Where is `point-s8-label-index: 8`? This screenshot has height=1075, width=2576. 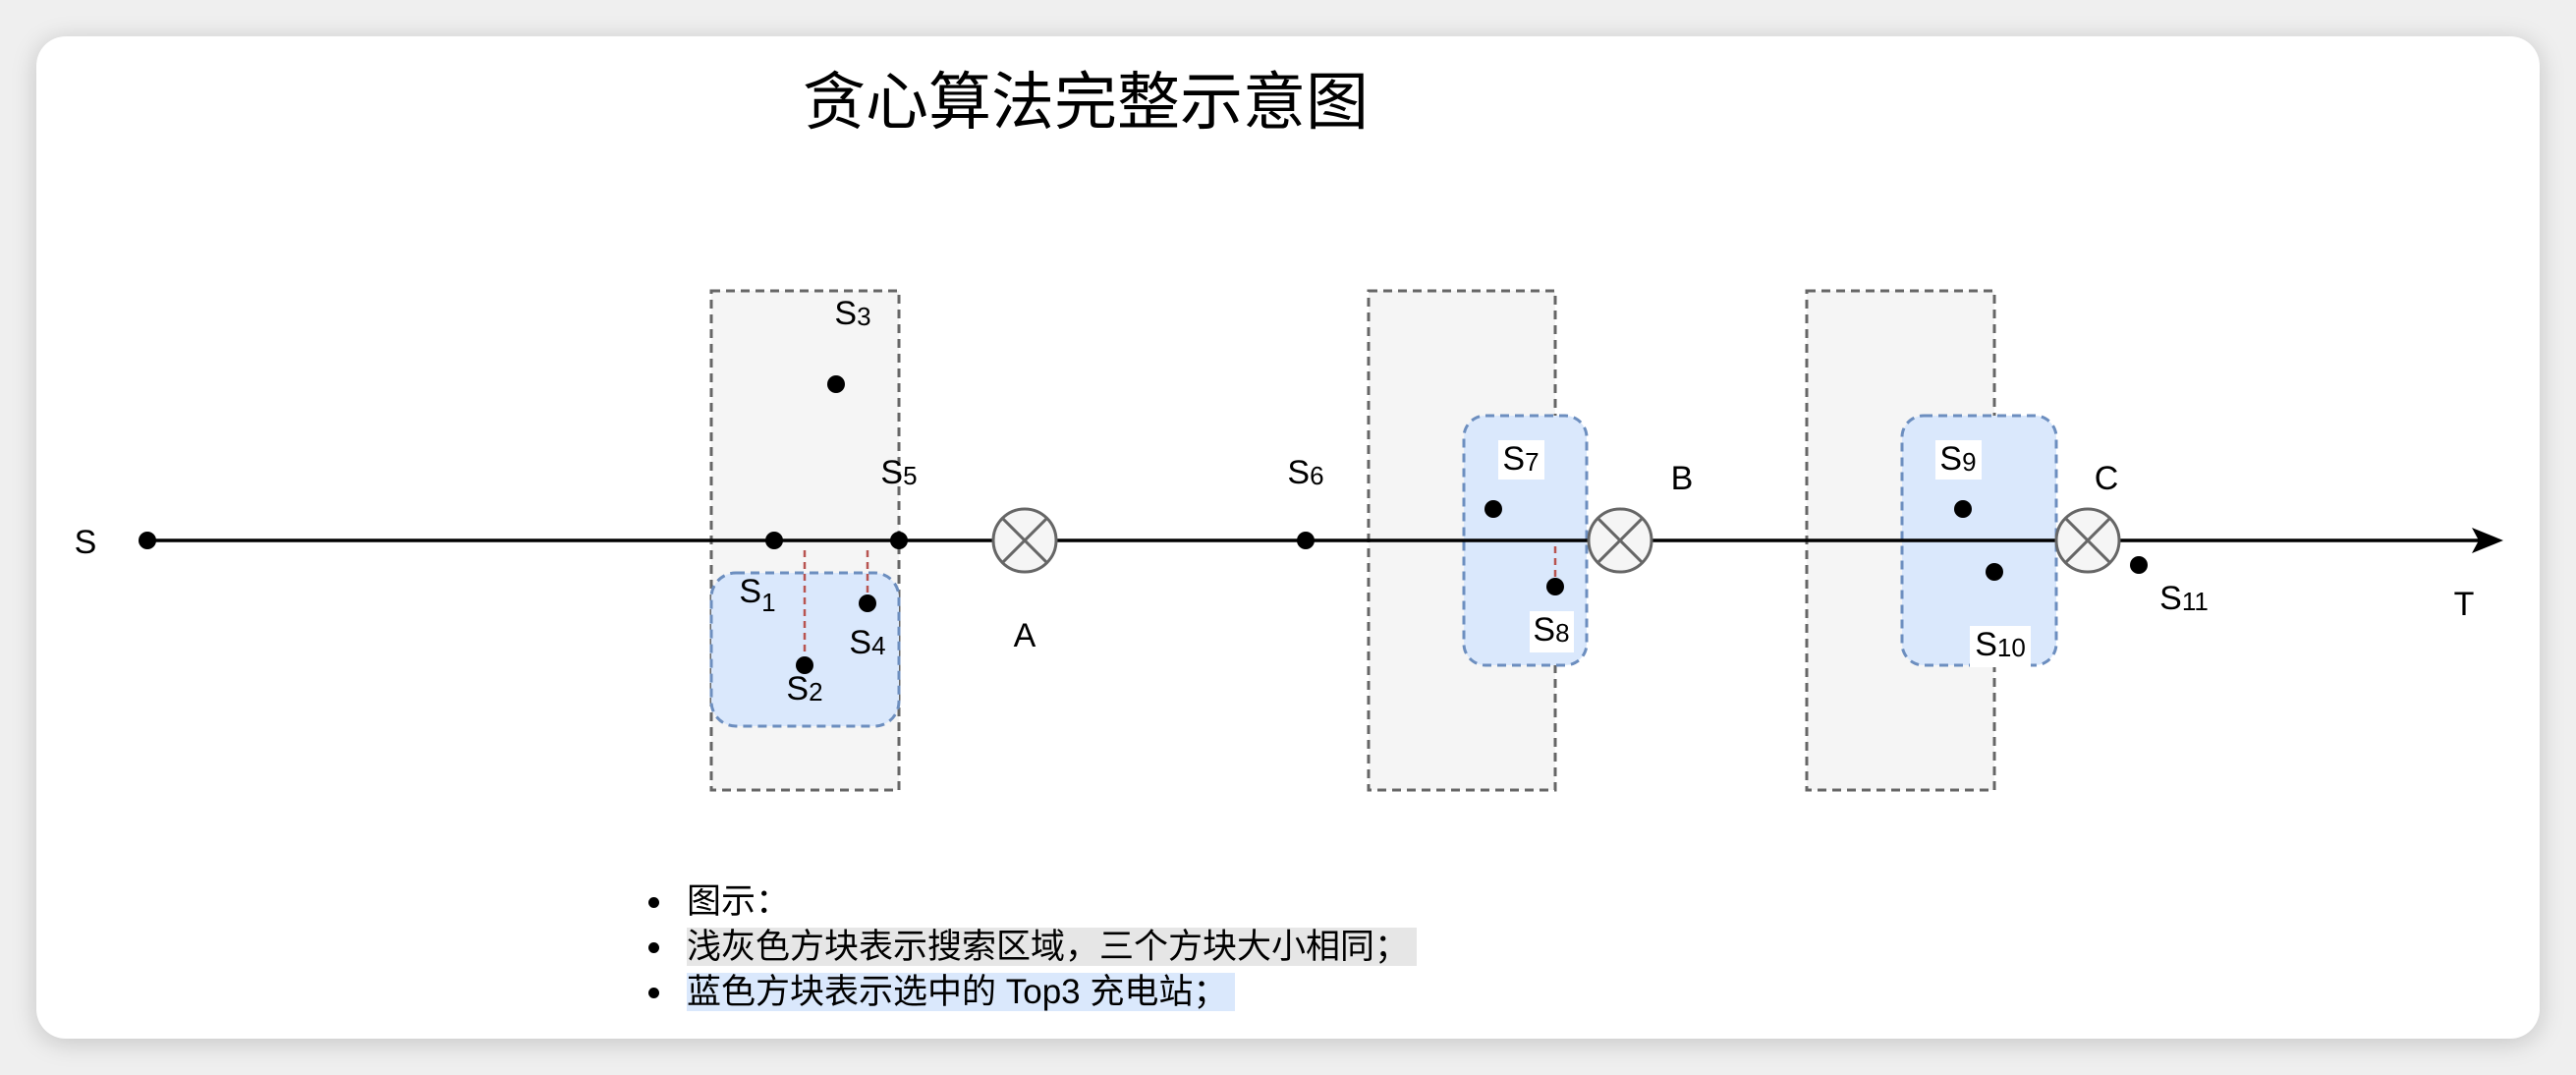
point-s8-label-index: 8 is located at coordinates (1562, 633).